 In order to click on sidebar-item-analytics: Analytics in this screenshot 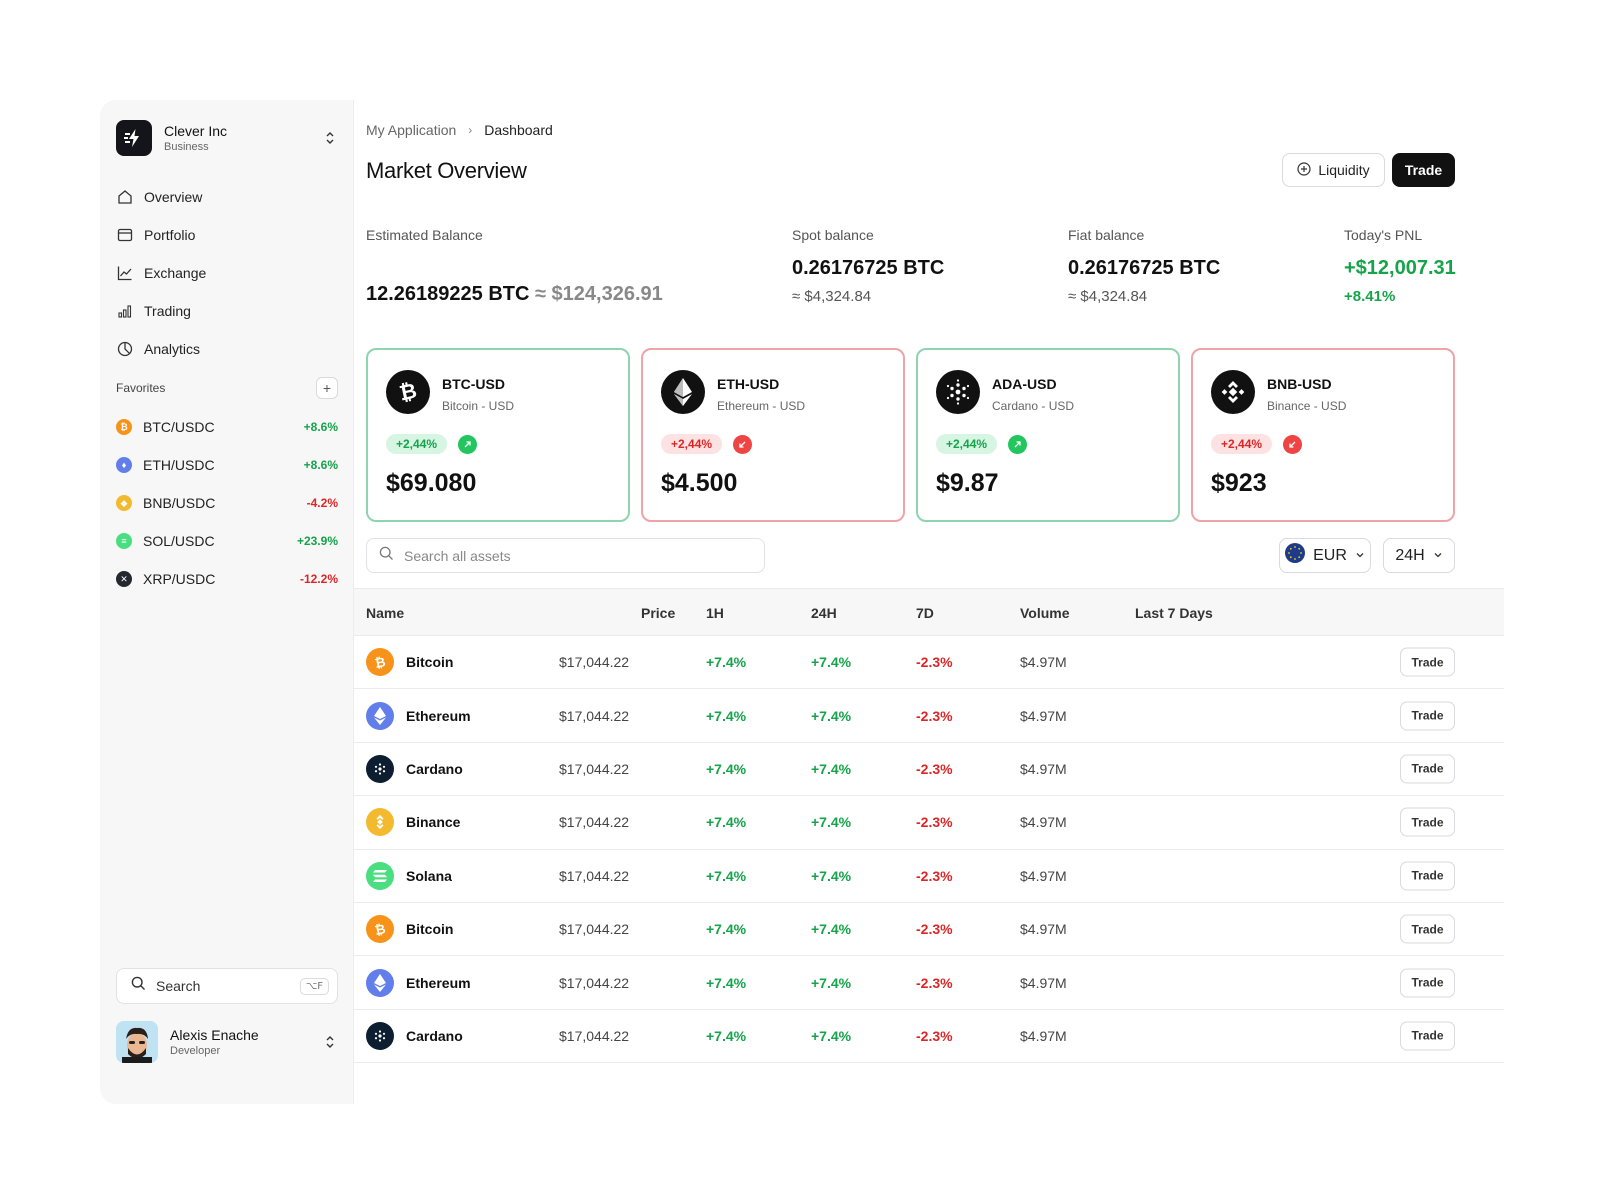, I will do `click(227, 349)`.